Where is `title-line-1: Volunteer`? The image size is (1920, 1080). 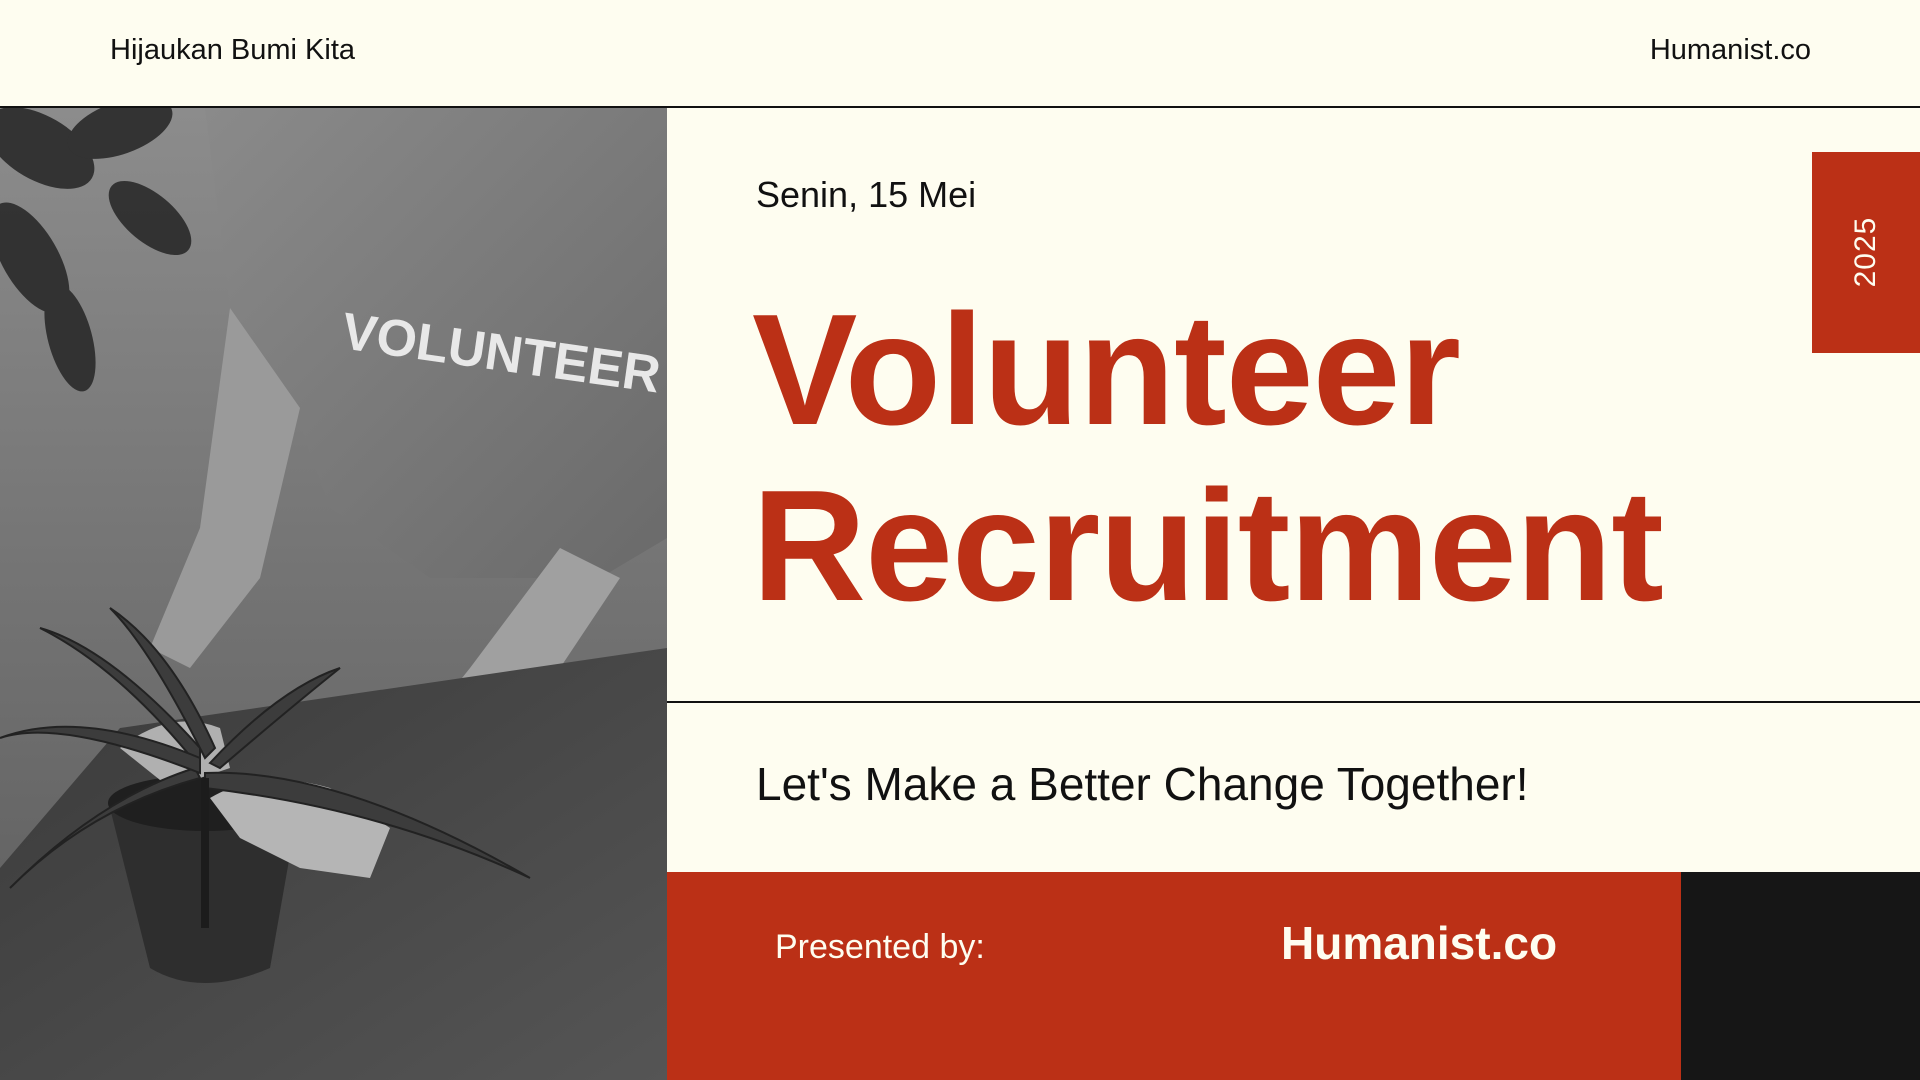
title-line-1: Volunteer is located at coordinates (1106, 370).